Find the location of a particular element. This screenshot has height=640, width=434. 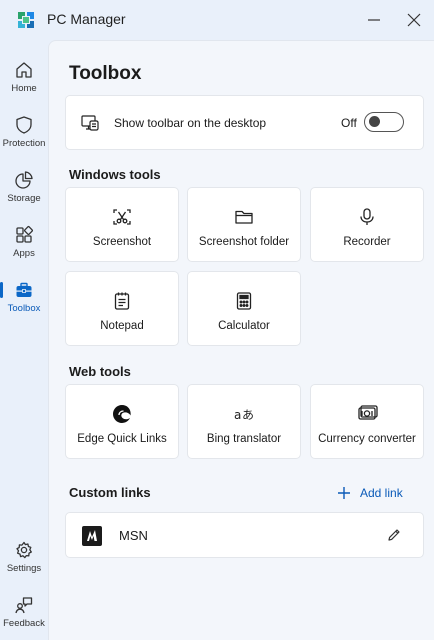

sidebar-item-label: Settings is located at coordinates (24, 568).